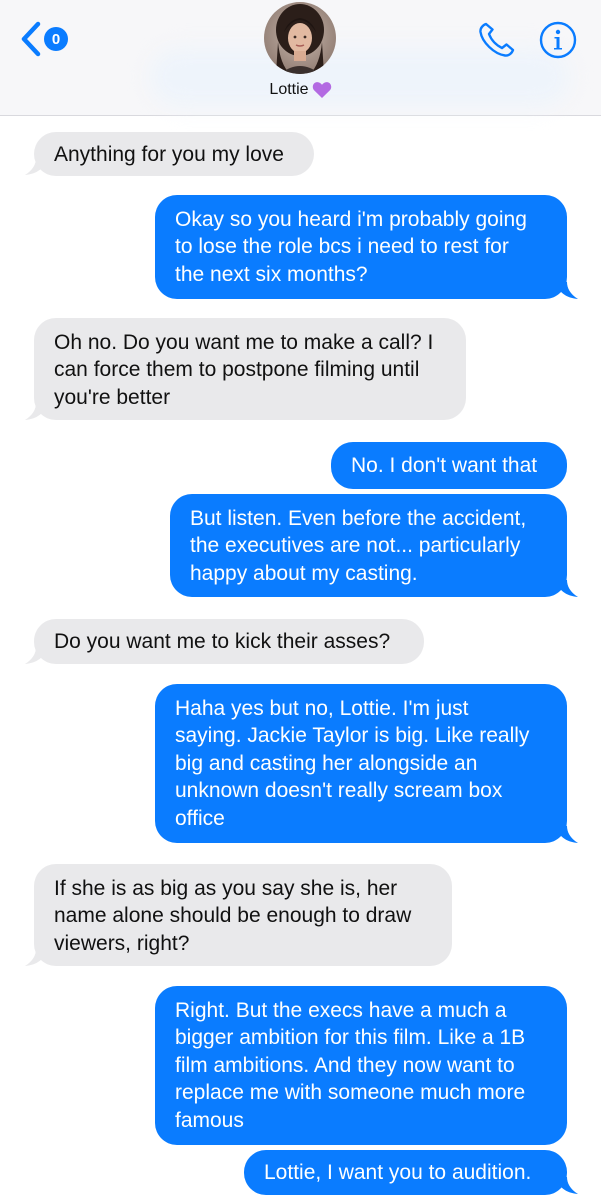 This screenshot has height=1200, width=601. I want to click on unread-count-badge: 0, so click(56, 39).